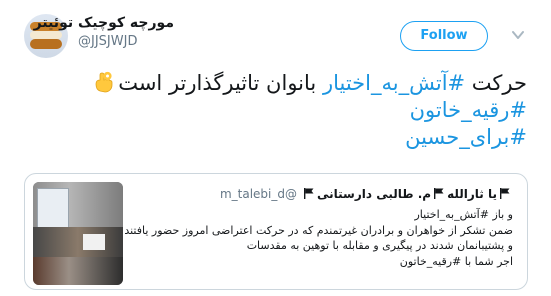  I want to click on hashtag-link: #آتش_به_اختیار, so click(394, 83).